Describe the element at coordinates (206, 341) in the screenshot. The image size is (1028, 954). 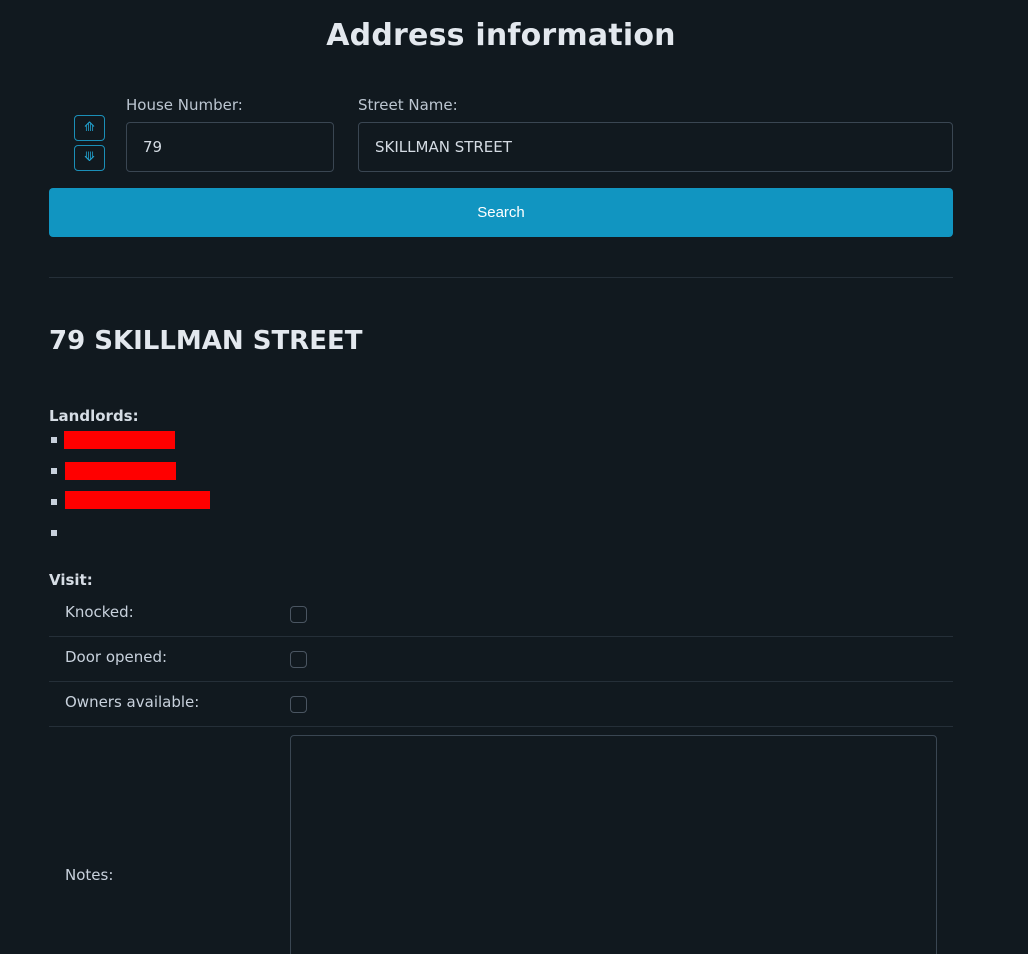
I see `address-heading: 79 SKILLMAN STREET` at that location.